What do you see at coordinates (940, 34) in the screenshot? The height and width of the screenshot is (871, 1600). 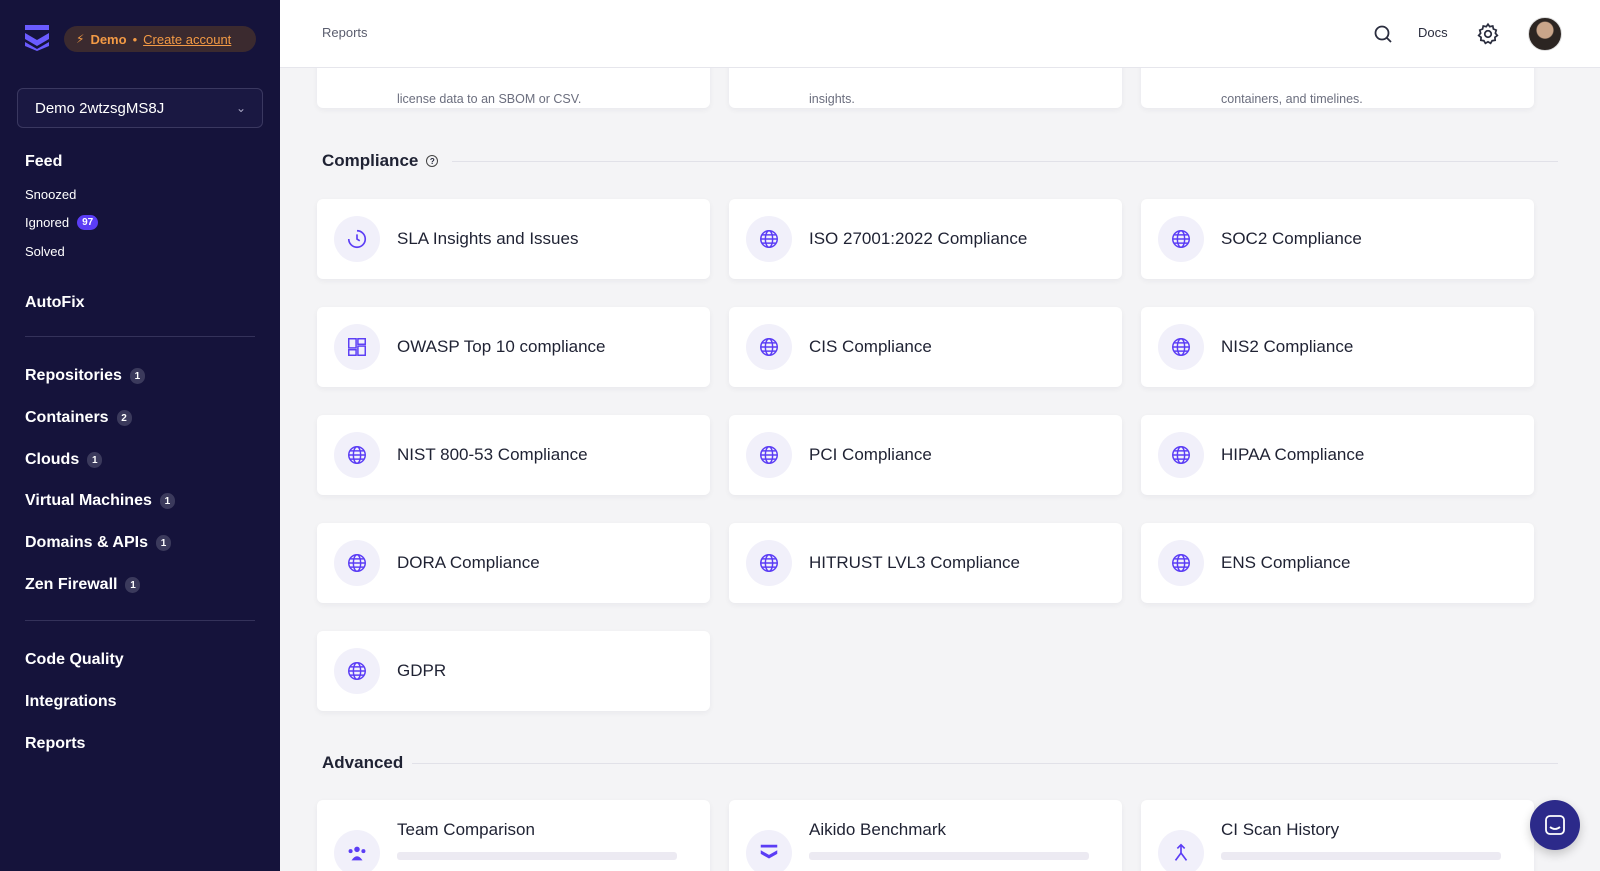 I see `top-header: Reports Docs` at bounding box center [940, 34].